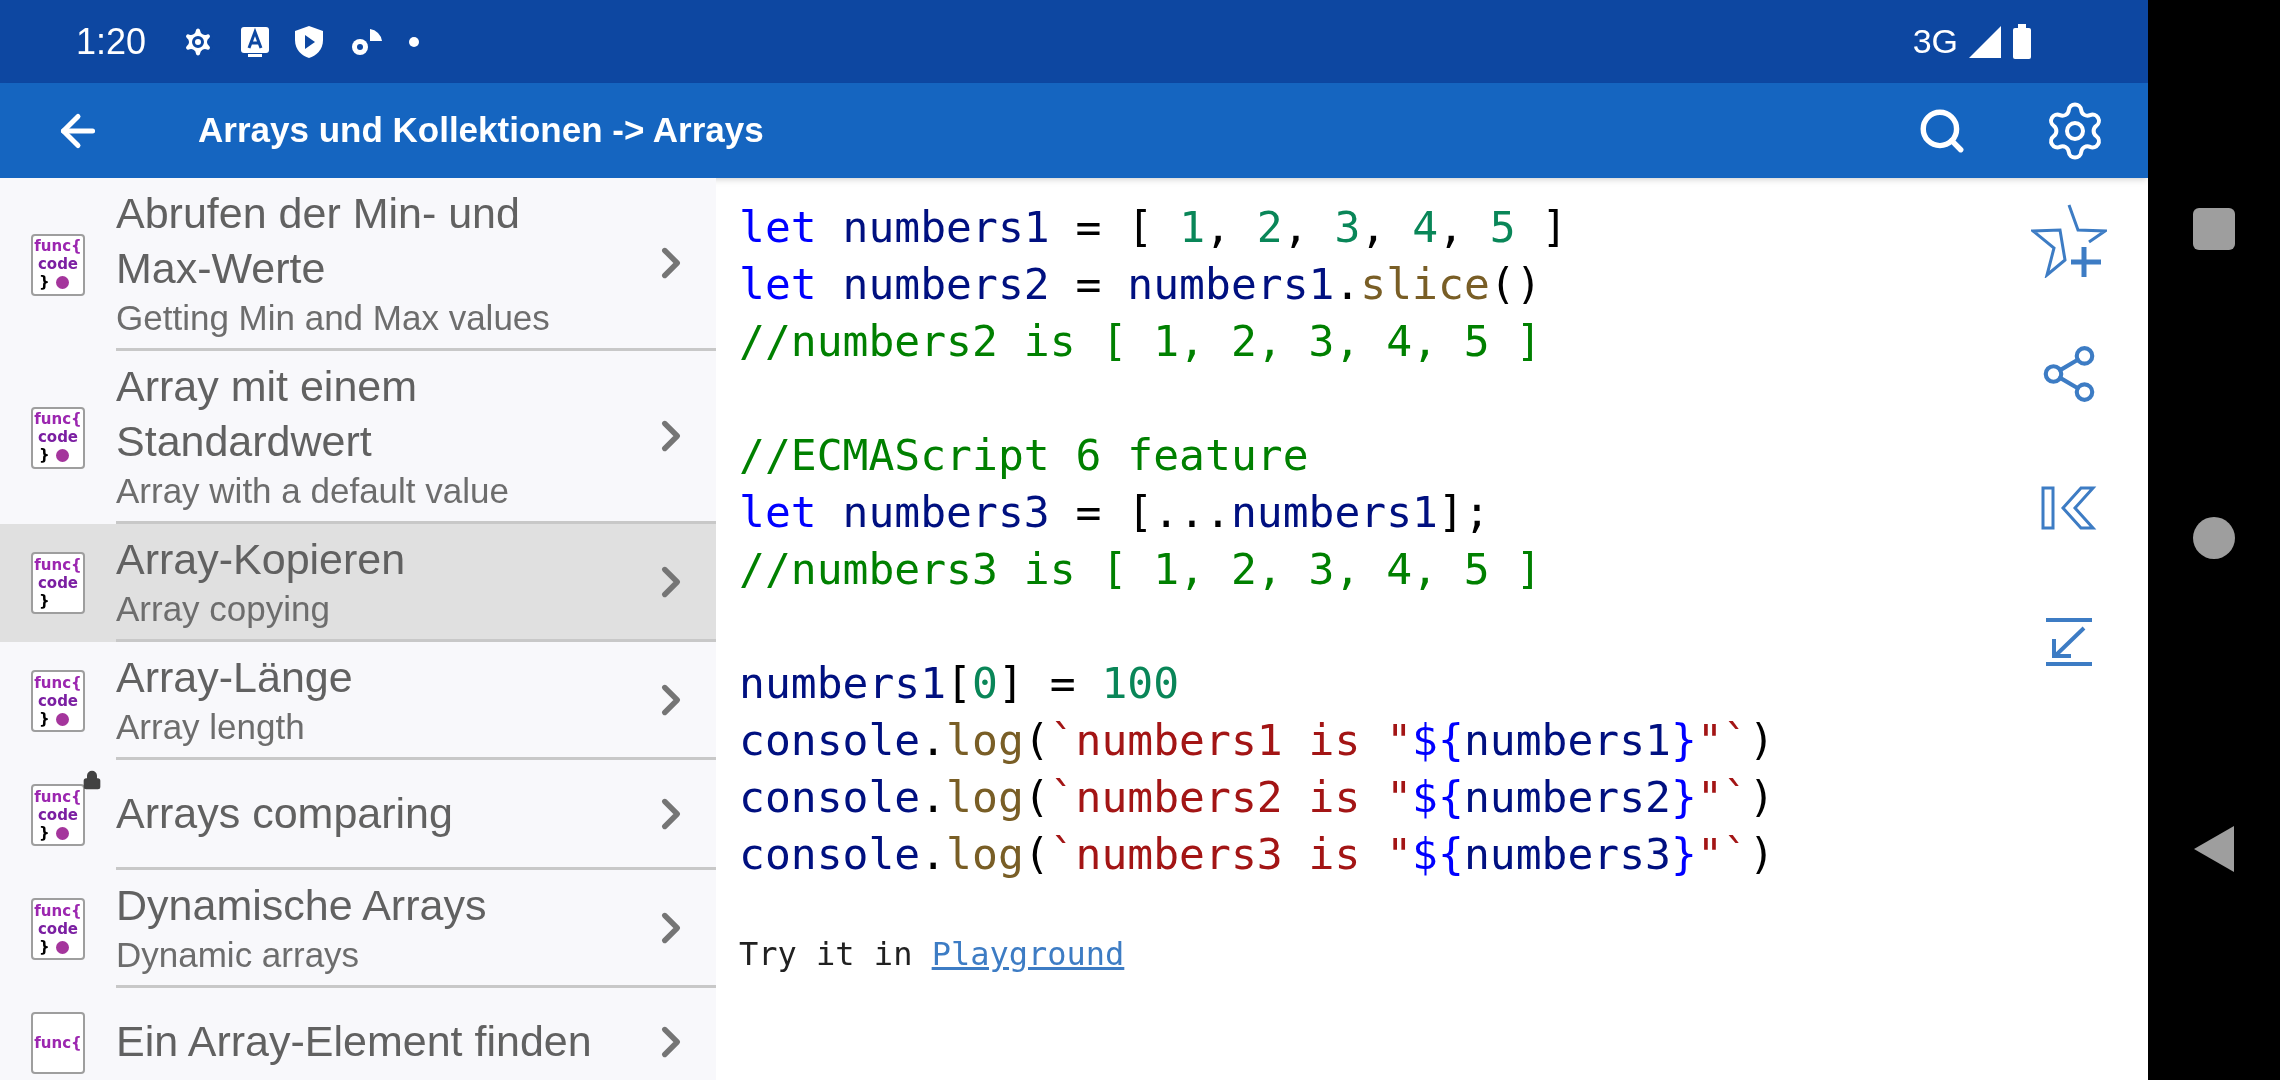 The image size is (2280, 1080). What do you see at coordinates (302, 905) in the screenshot?
I see `topic-title: Dynamische Arrays` at bounding box center [302, 905].